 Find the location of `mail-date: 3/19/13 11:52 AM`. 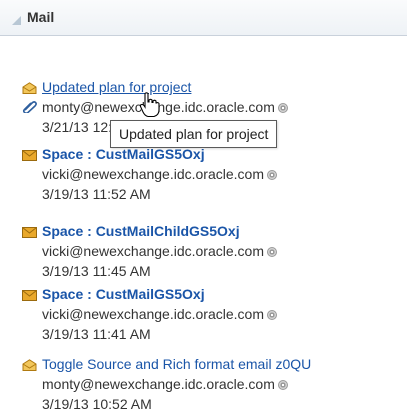

mail-date: 3/19/13 11:52 AM is located at coordinates (96, 194).